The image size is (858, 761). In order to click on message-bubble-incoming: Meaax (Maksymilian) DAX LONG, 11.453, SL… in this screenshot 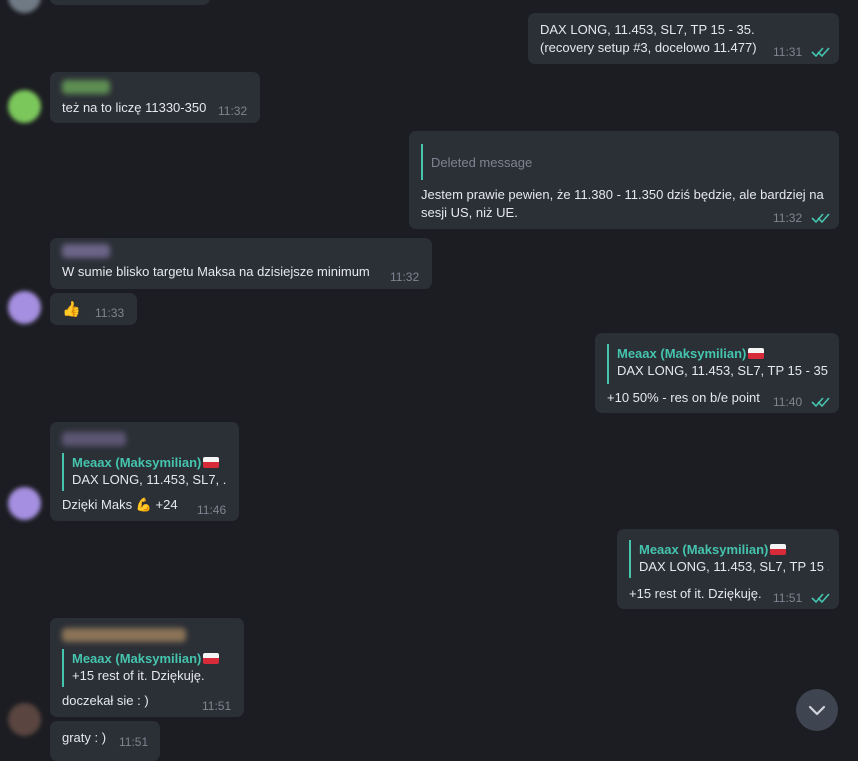, I will do `click(144, 471)`.